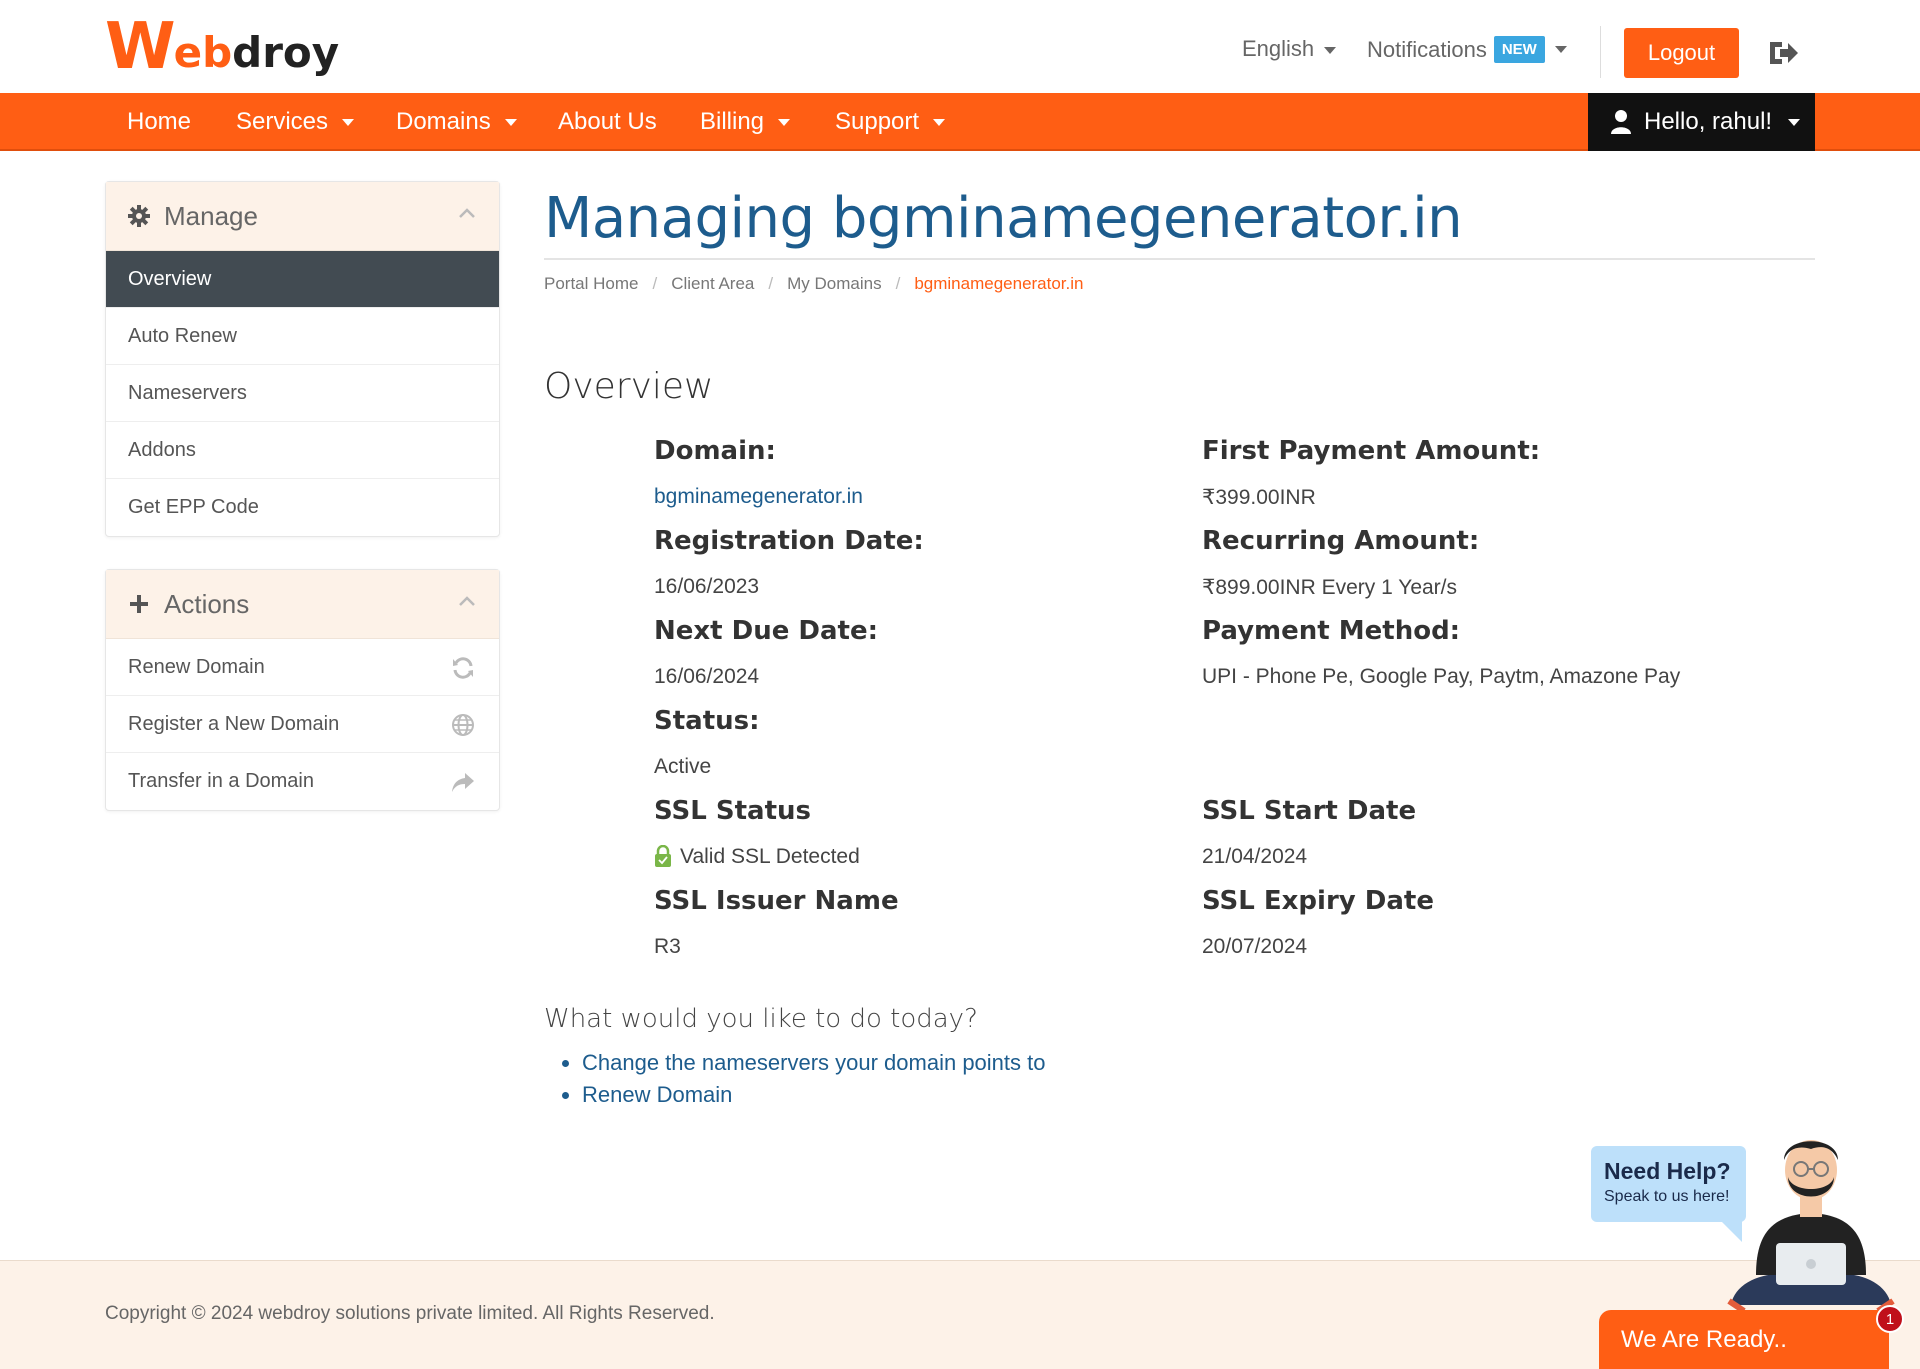 This screenshot has height=1369, width=1920. I want to click on registration-date-value: 16/06/2023, so click(707, 586).